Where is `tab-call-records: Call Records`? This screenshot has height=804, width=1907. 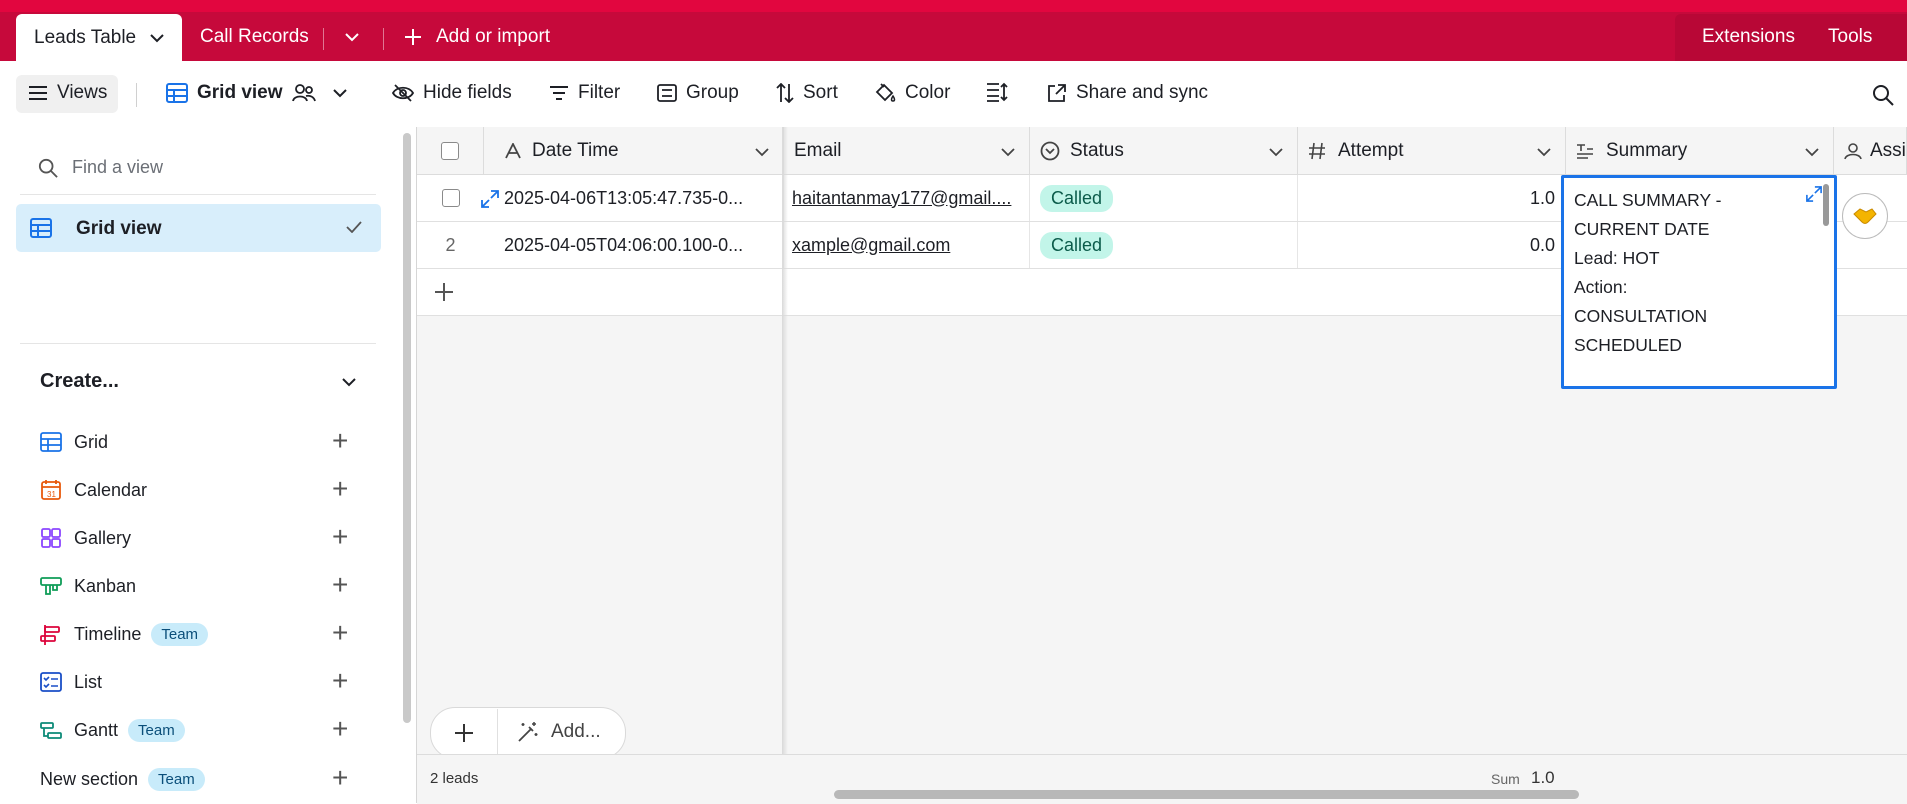 tab-call-records: Call Records is located at coordinates (254, 37).